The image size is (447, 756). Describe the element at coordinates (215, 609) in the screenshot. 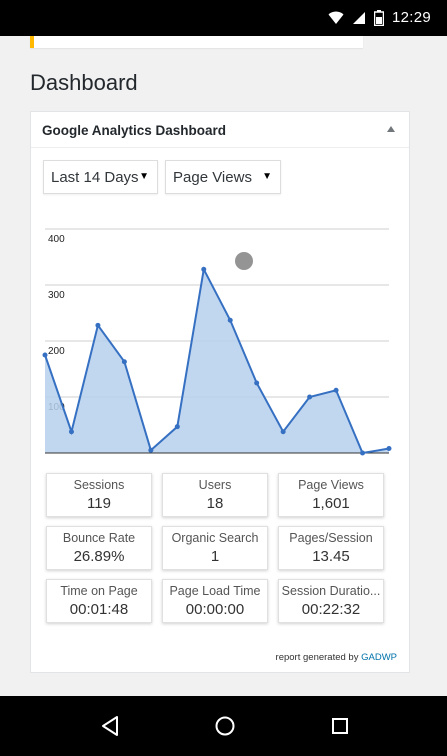

I see `stat-value: 00:00:00` at that location.